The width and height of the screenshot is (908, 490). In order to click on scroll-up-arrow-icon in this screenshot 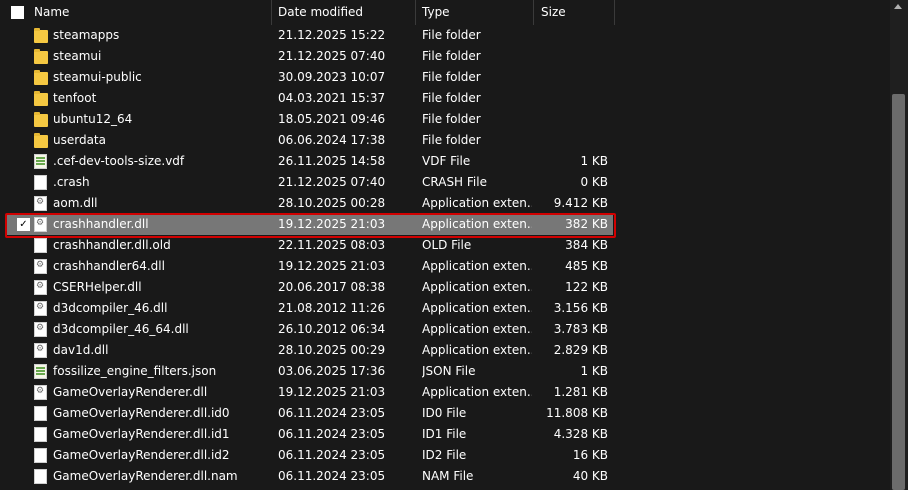, I will do `click(898, 6)`.